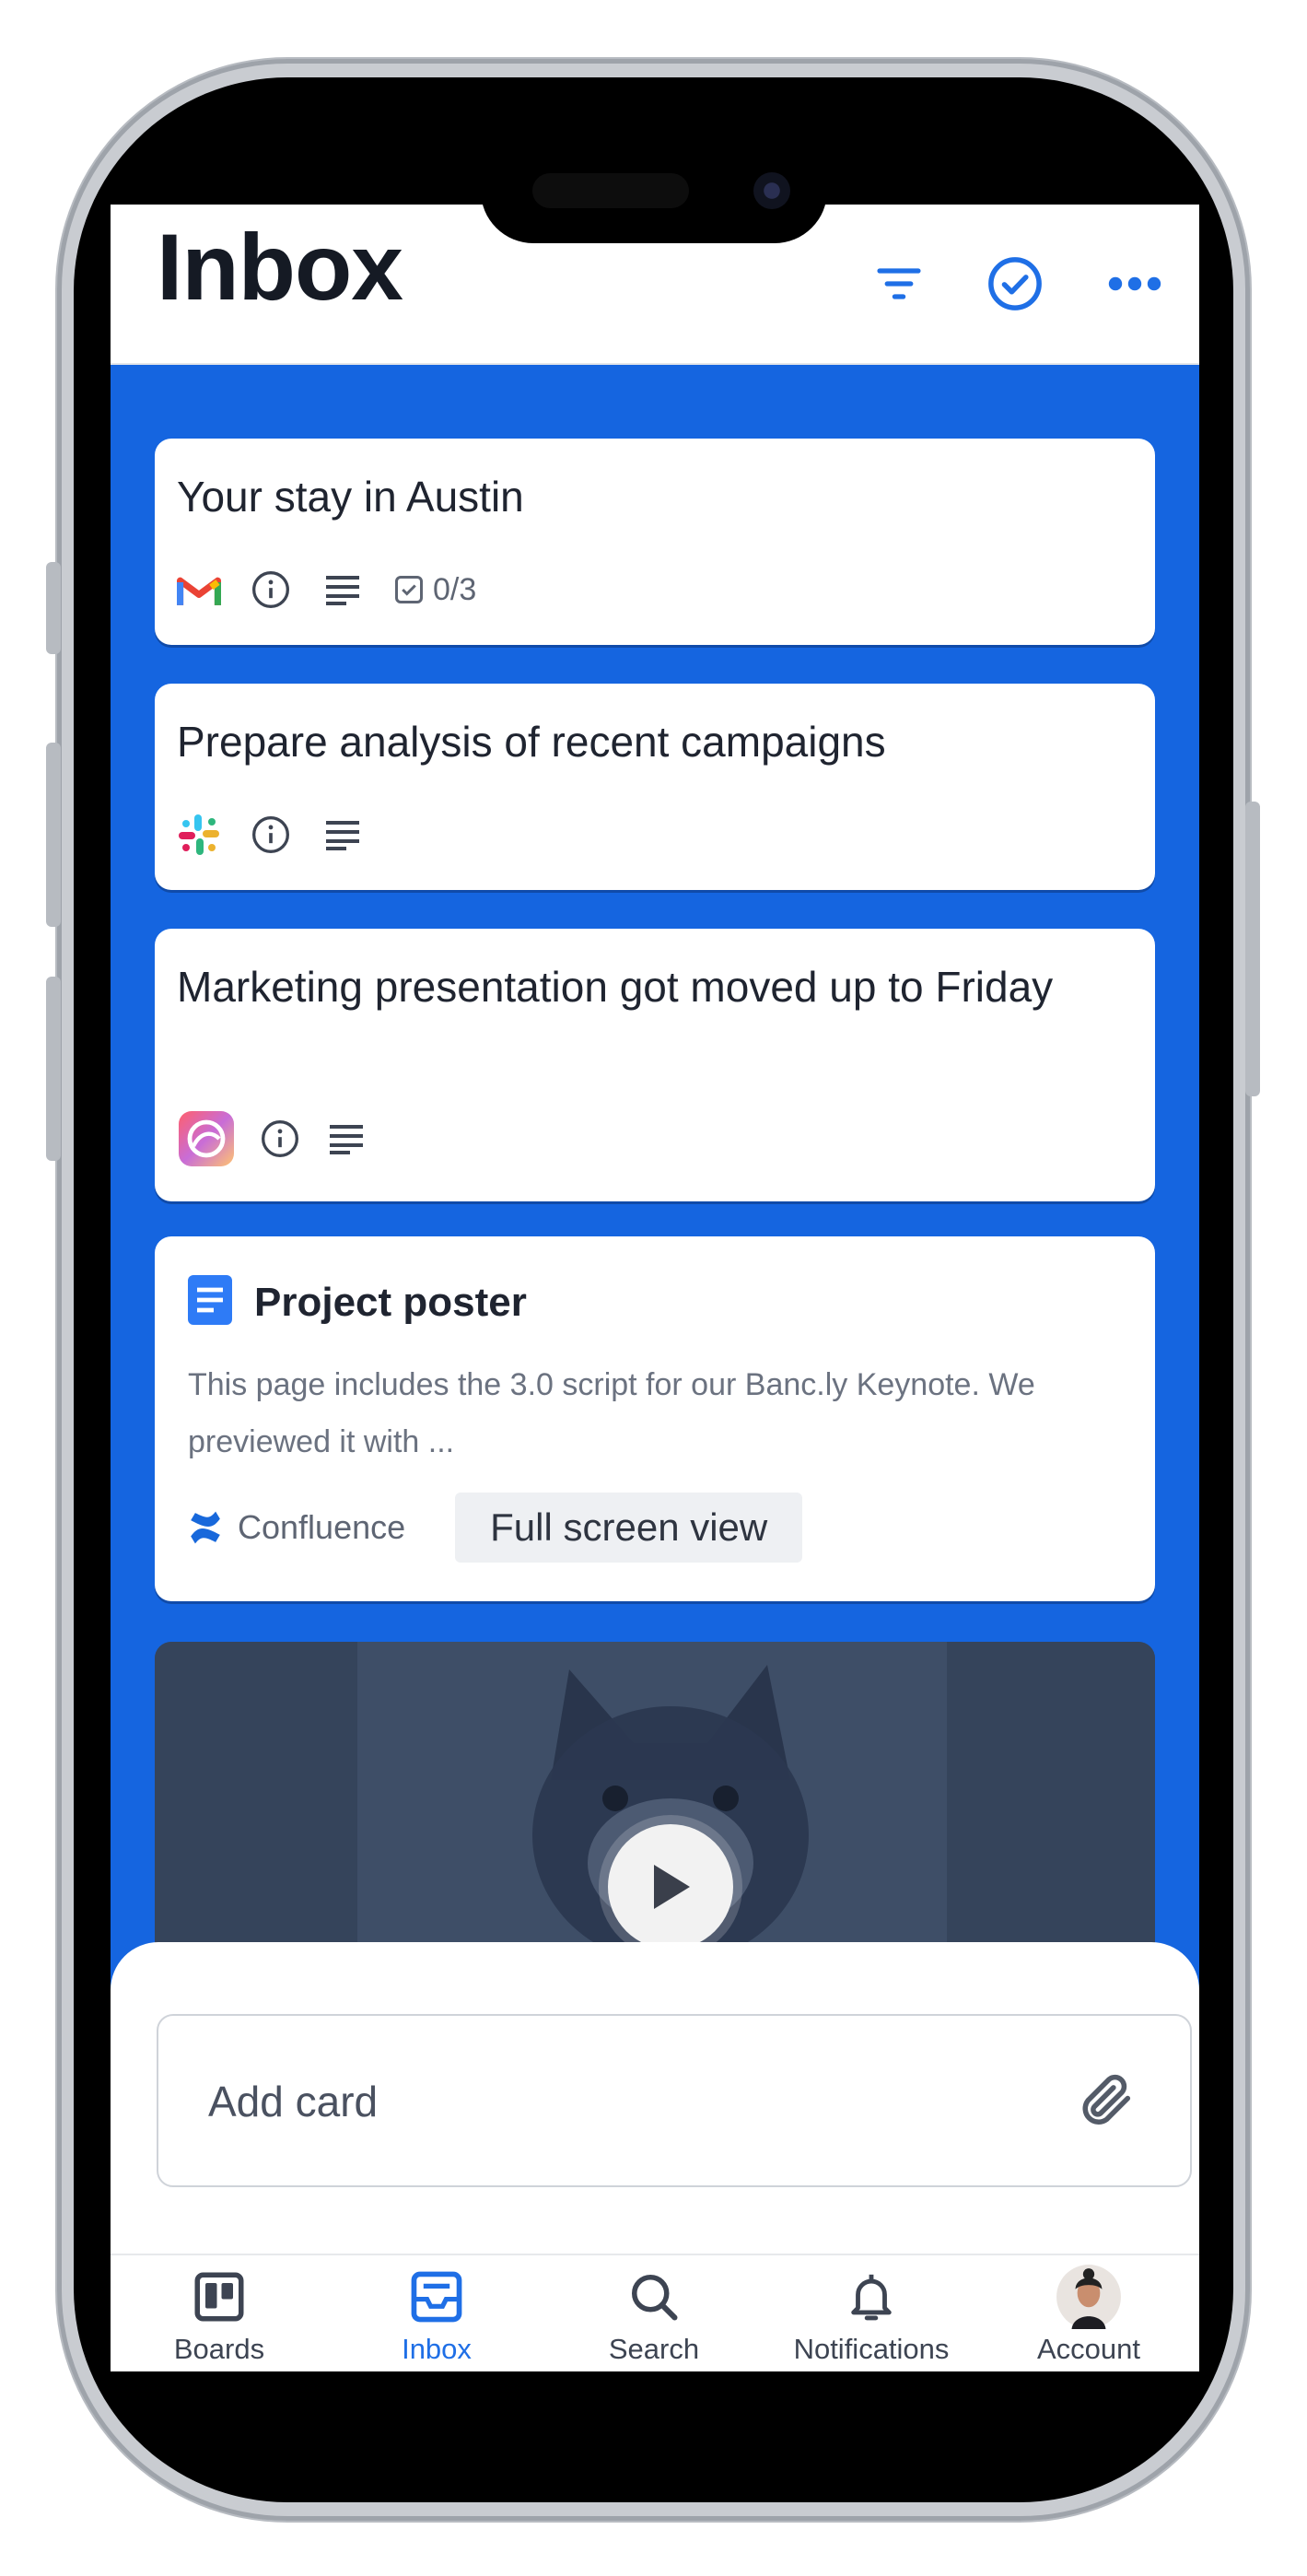  I want to click on slack-icon, so click(199, 835).